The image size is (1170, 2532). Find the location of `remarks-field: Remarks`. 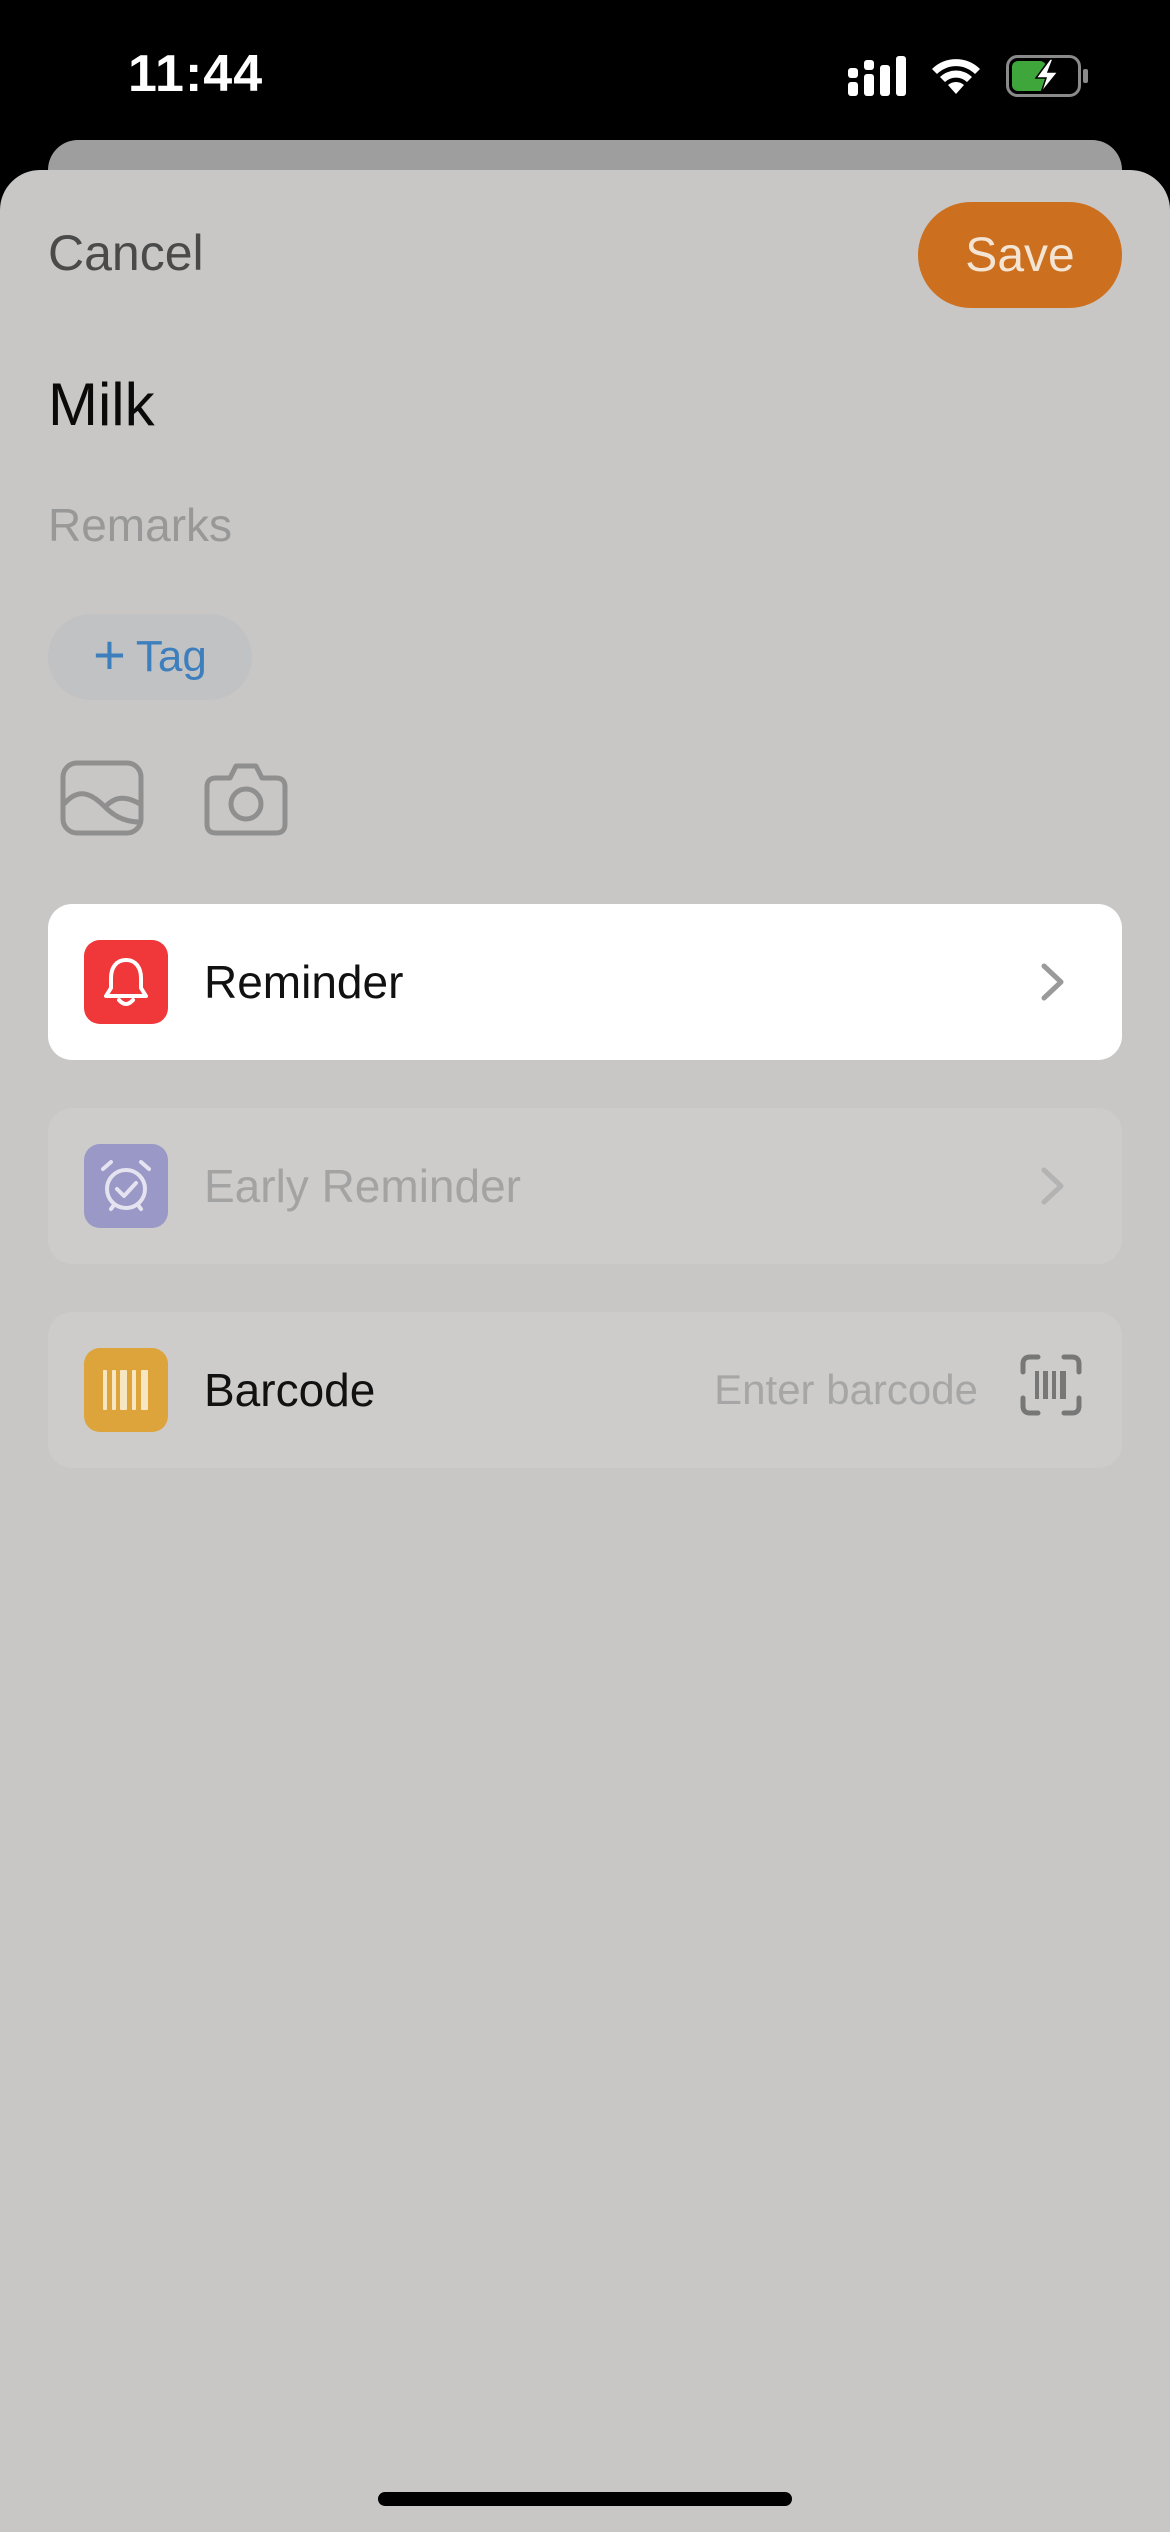

remarks-field: Remarks is located at coordinates (140, 525).